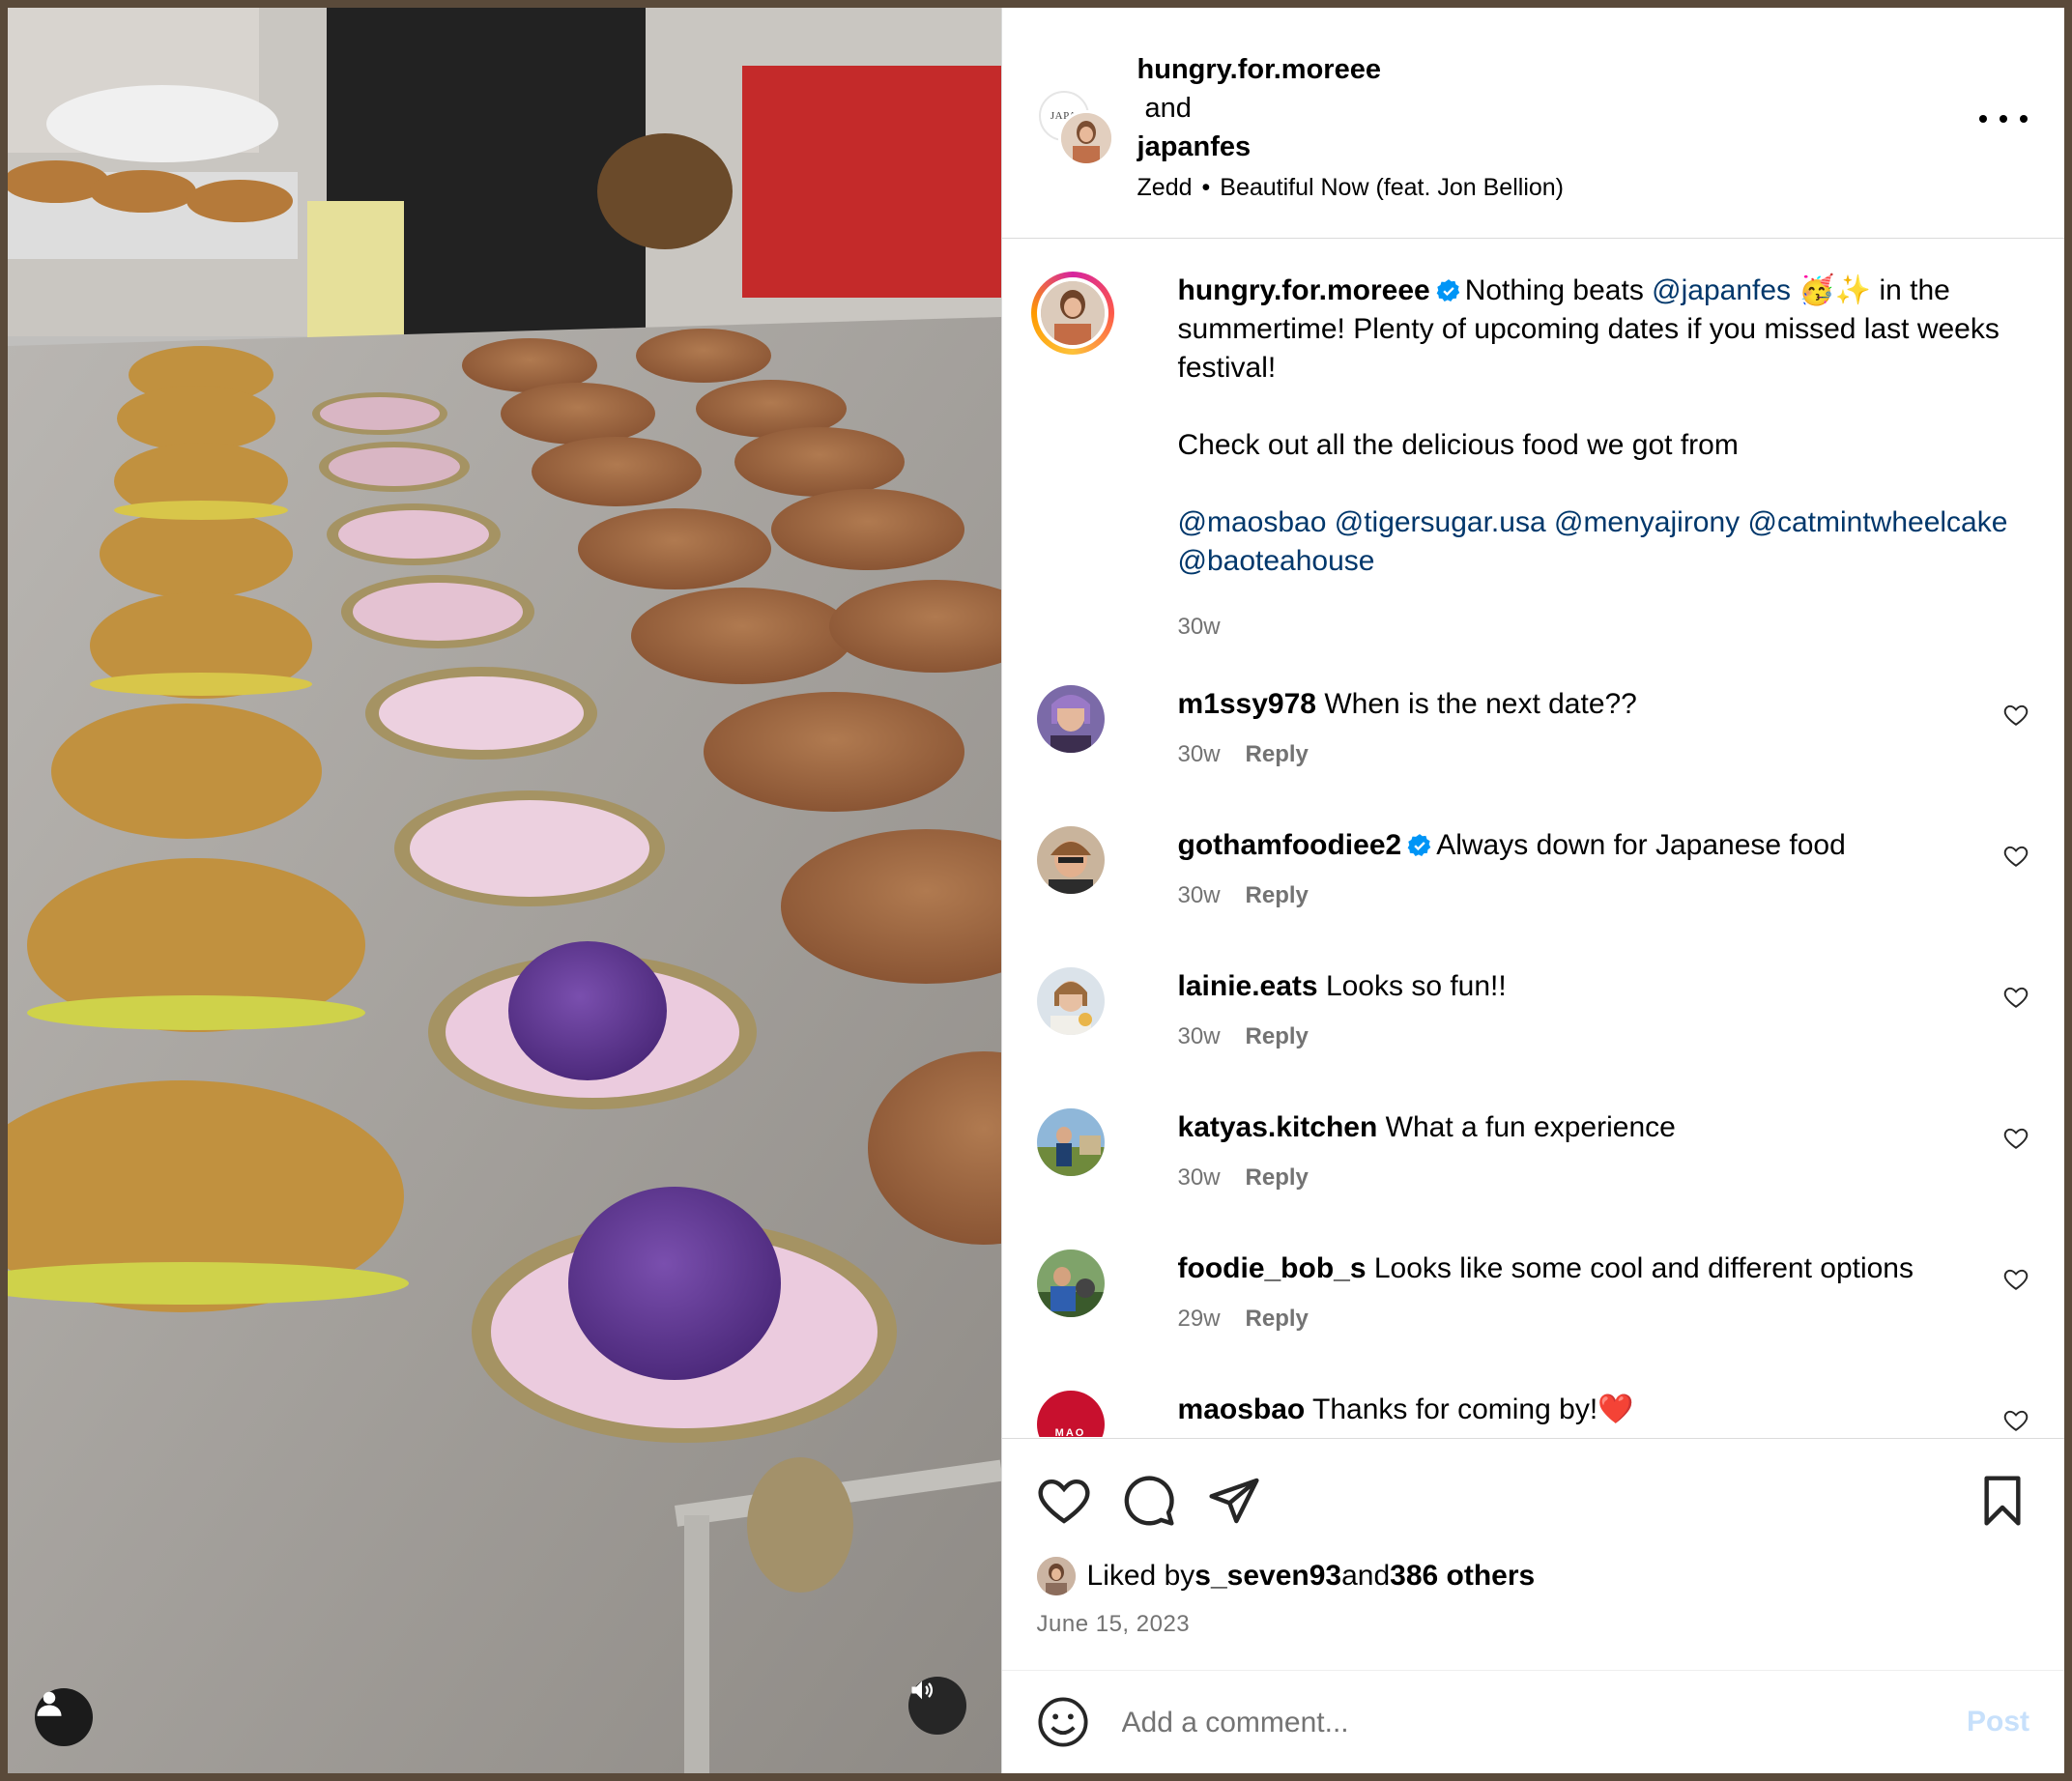  I want to click on caption-author-avatar, so click(1072, 313).